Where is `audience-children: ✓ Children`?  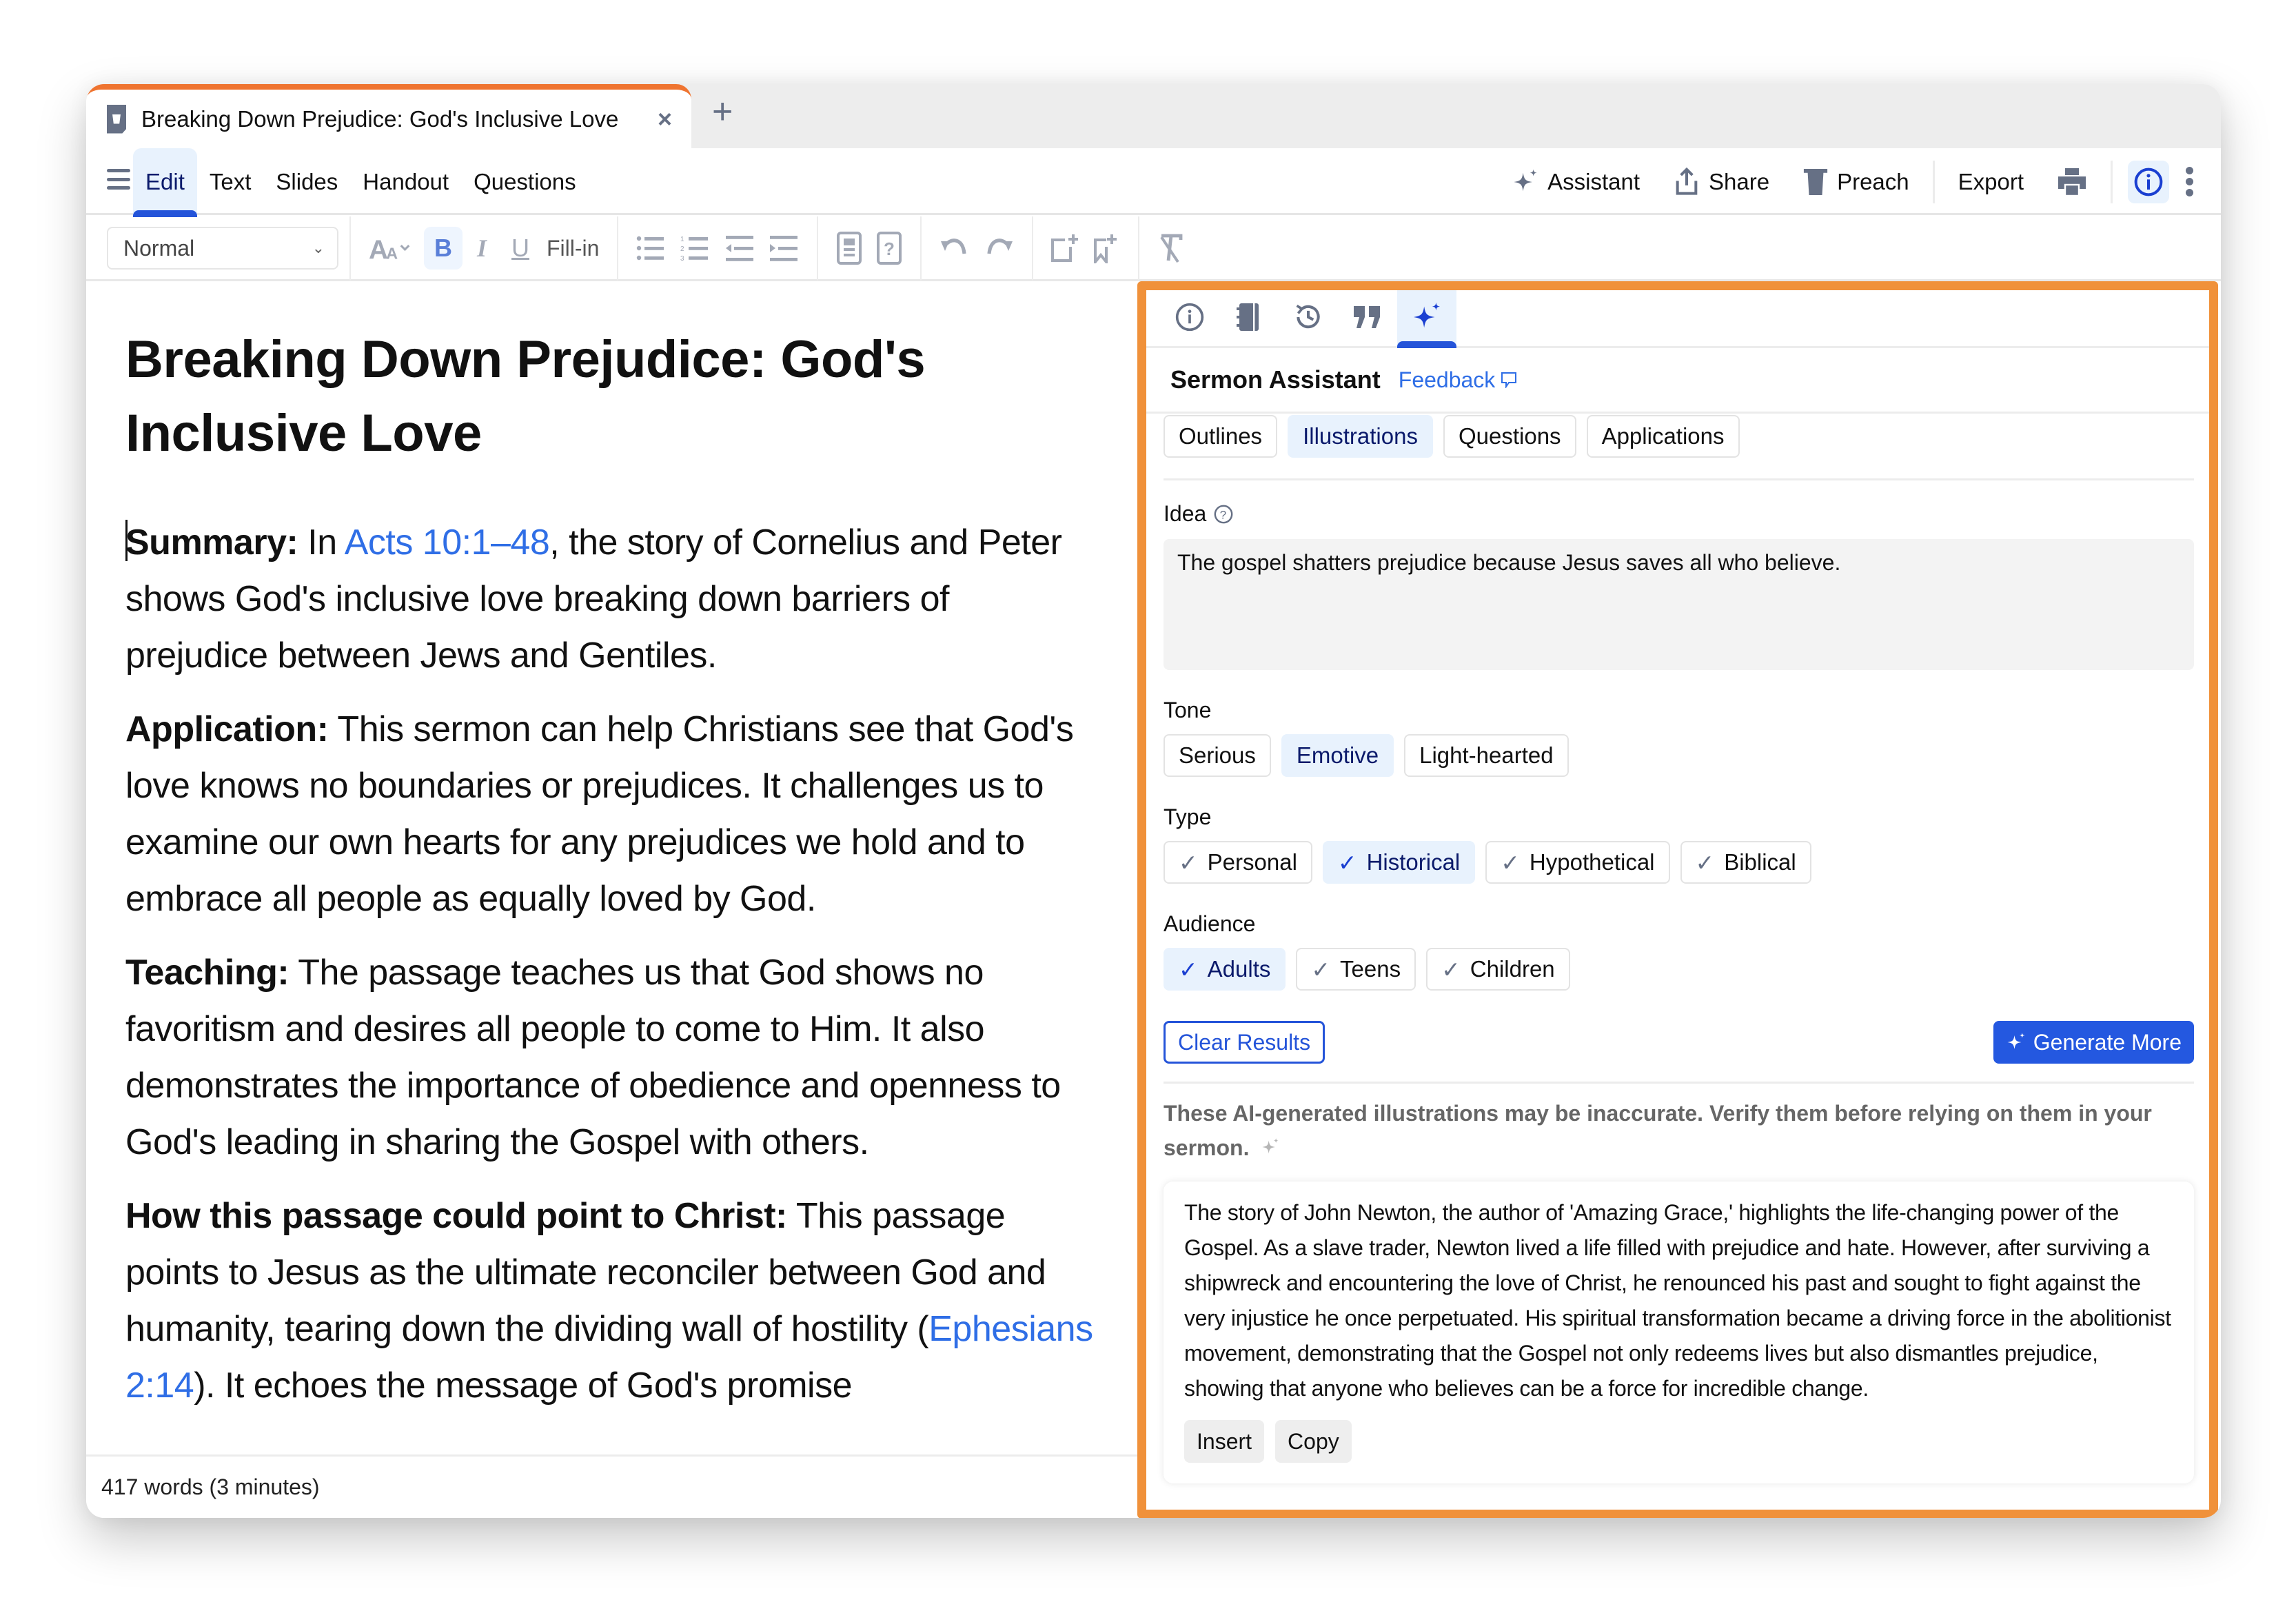
audience-children: ✓ Children is located at coordinates (1498, 969).